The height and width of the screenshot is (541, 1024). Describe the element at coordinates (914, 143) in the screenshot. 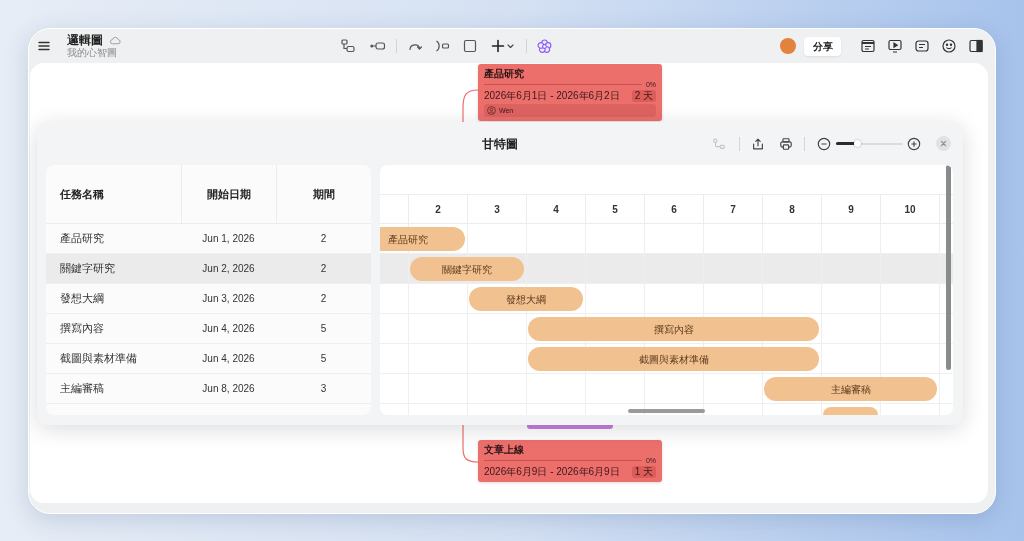

I see `zoom-in-icon` at that location.